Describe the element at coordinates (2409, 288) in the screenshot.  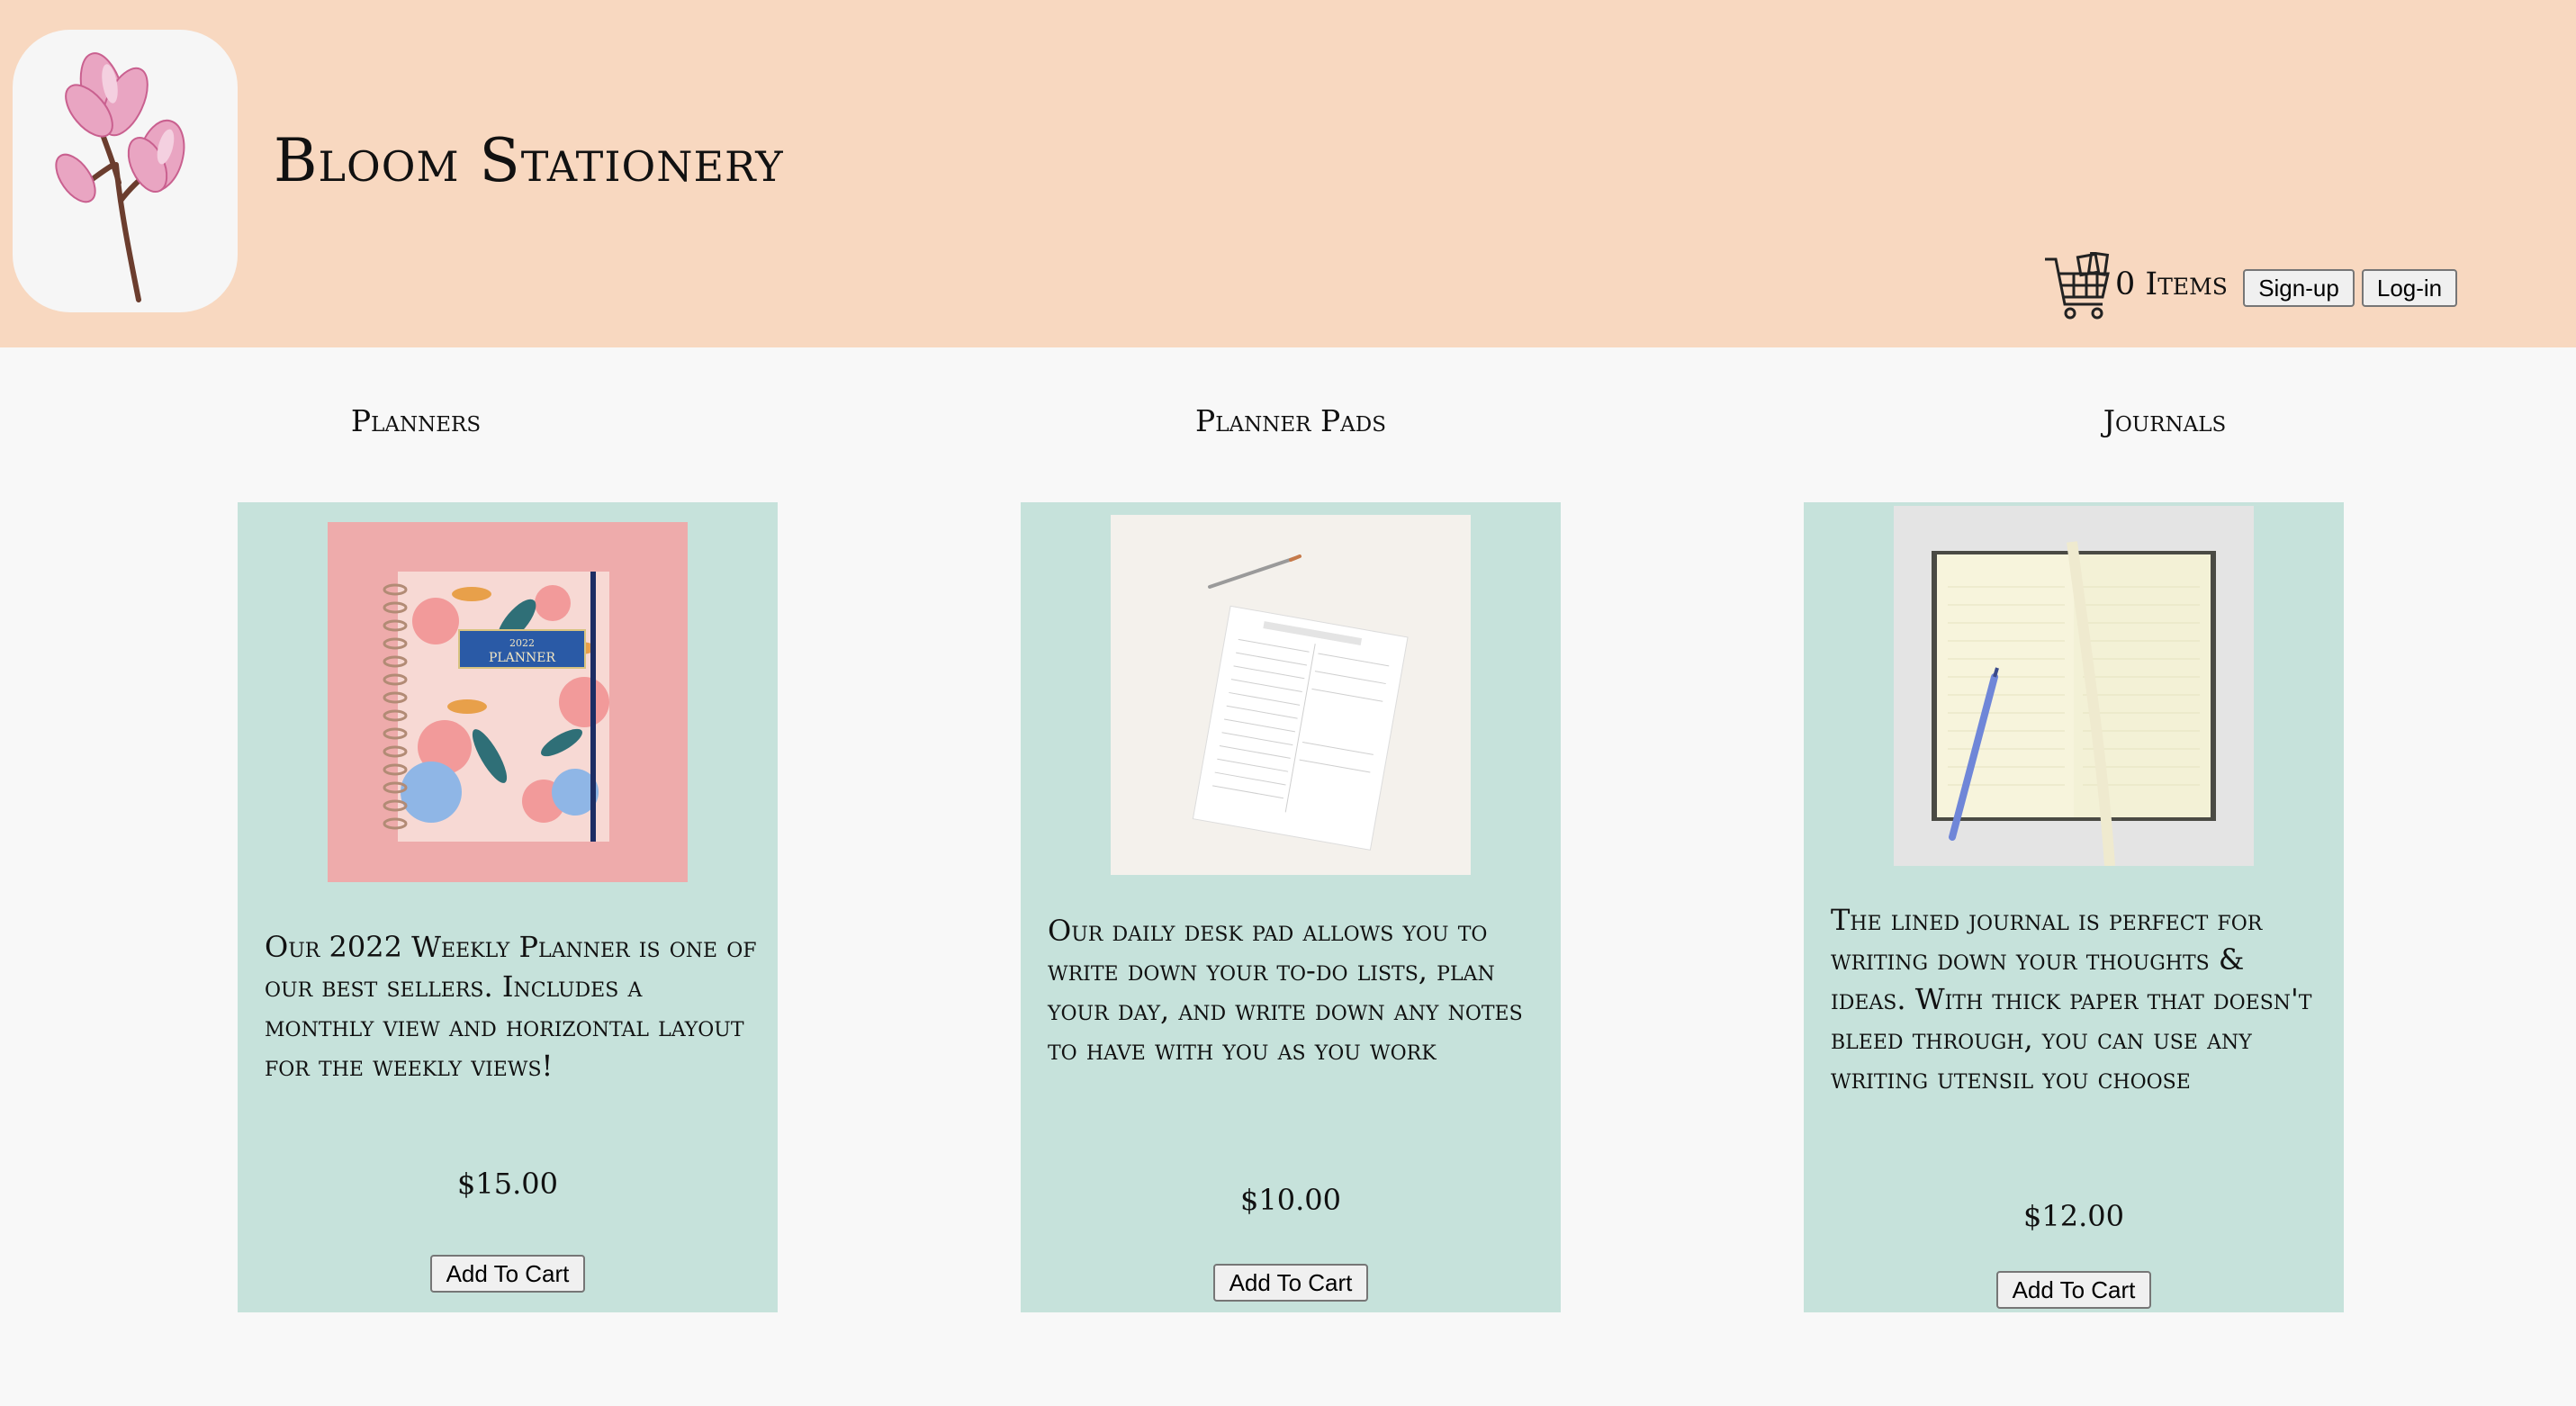
I see `login-button: Log-in` at that location.